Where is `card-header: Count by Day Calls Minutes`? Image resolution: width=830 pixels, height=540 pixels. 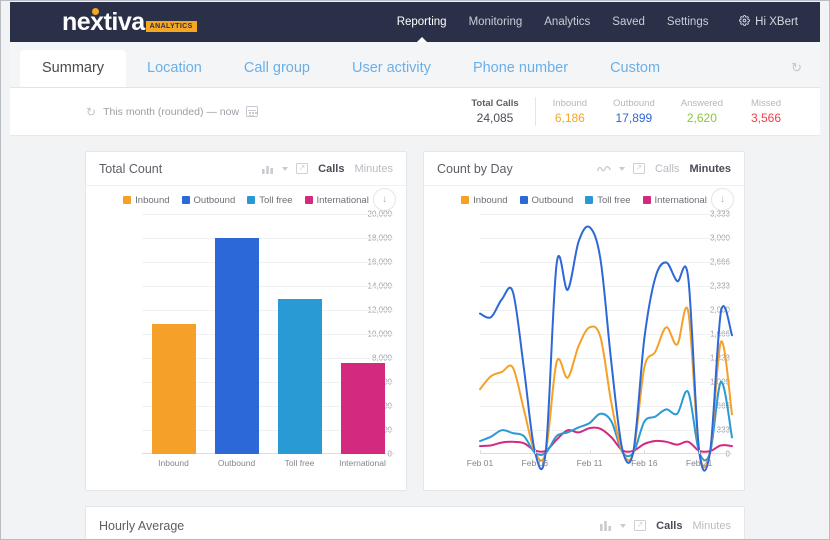 card-header: Count by Day Calls Minutes is located at coordinates (584, 169).